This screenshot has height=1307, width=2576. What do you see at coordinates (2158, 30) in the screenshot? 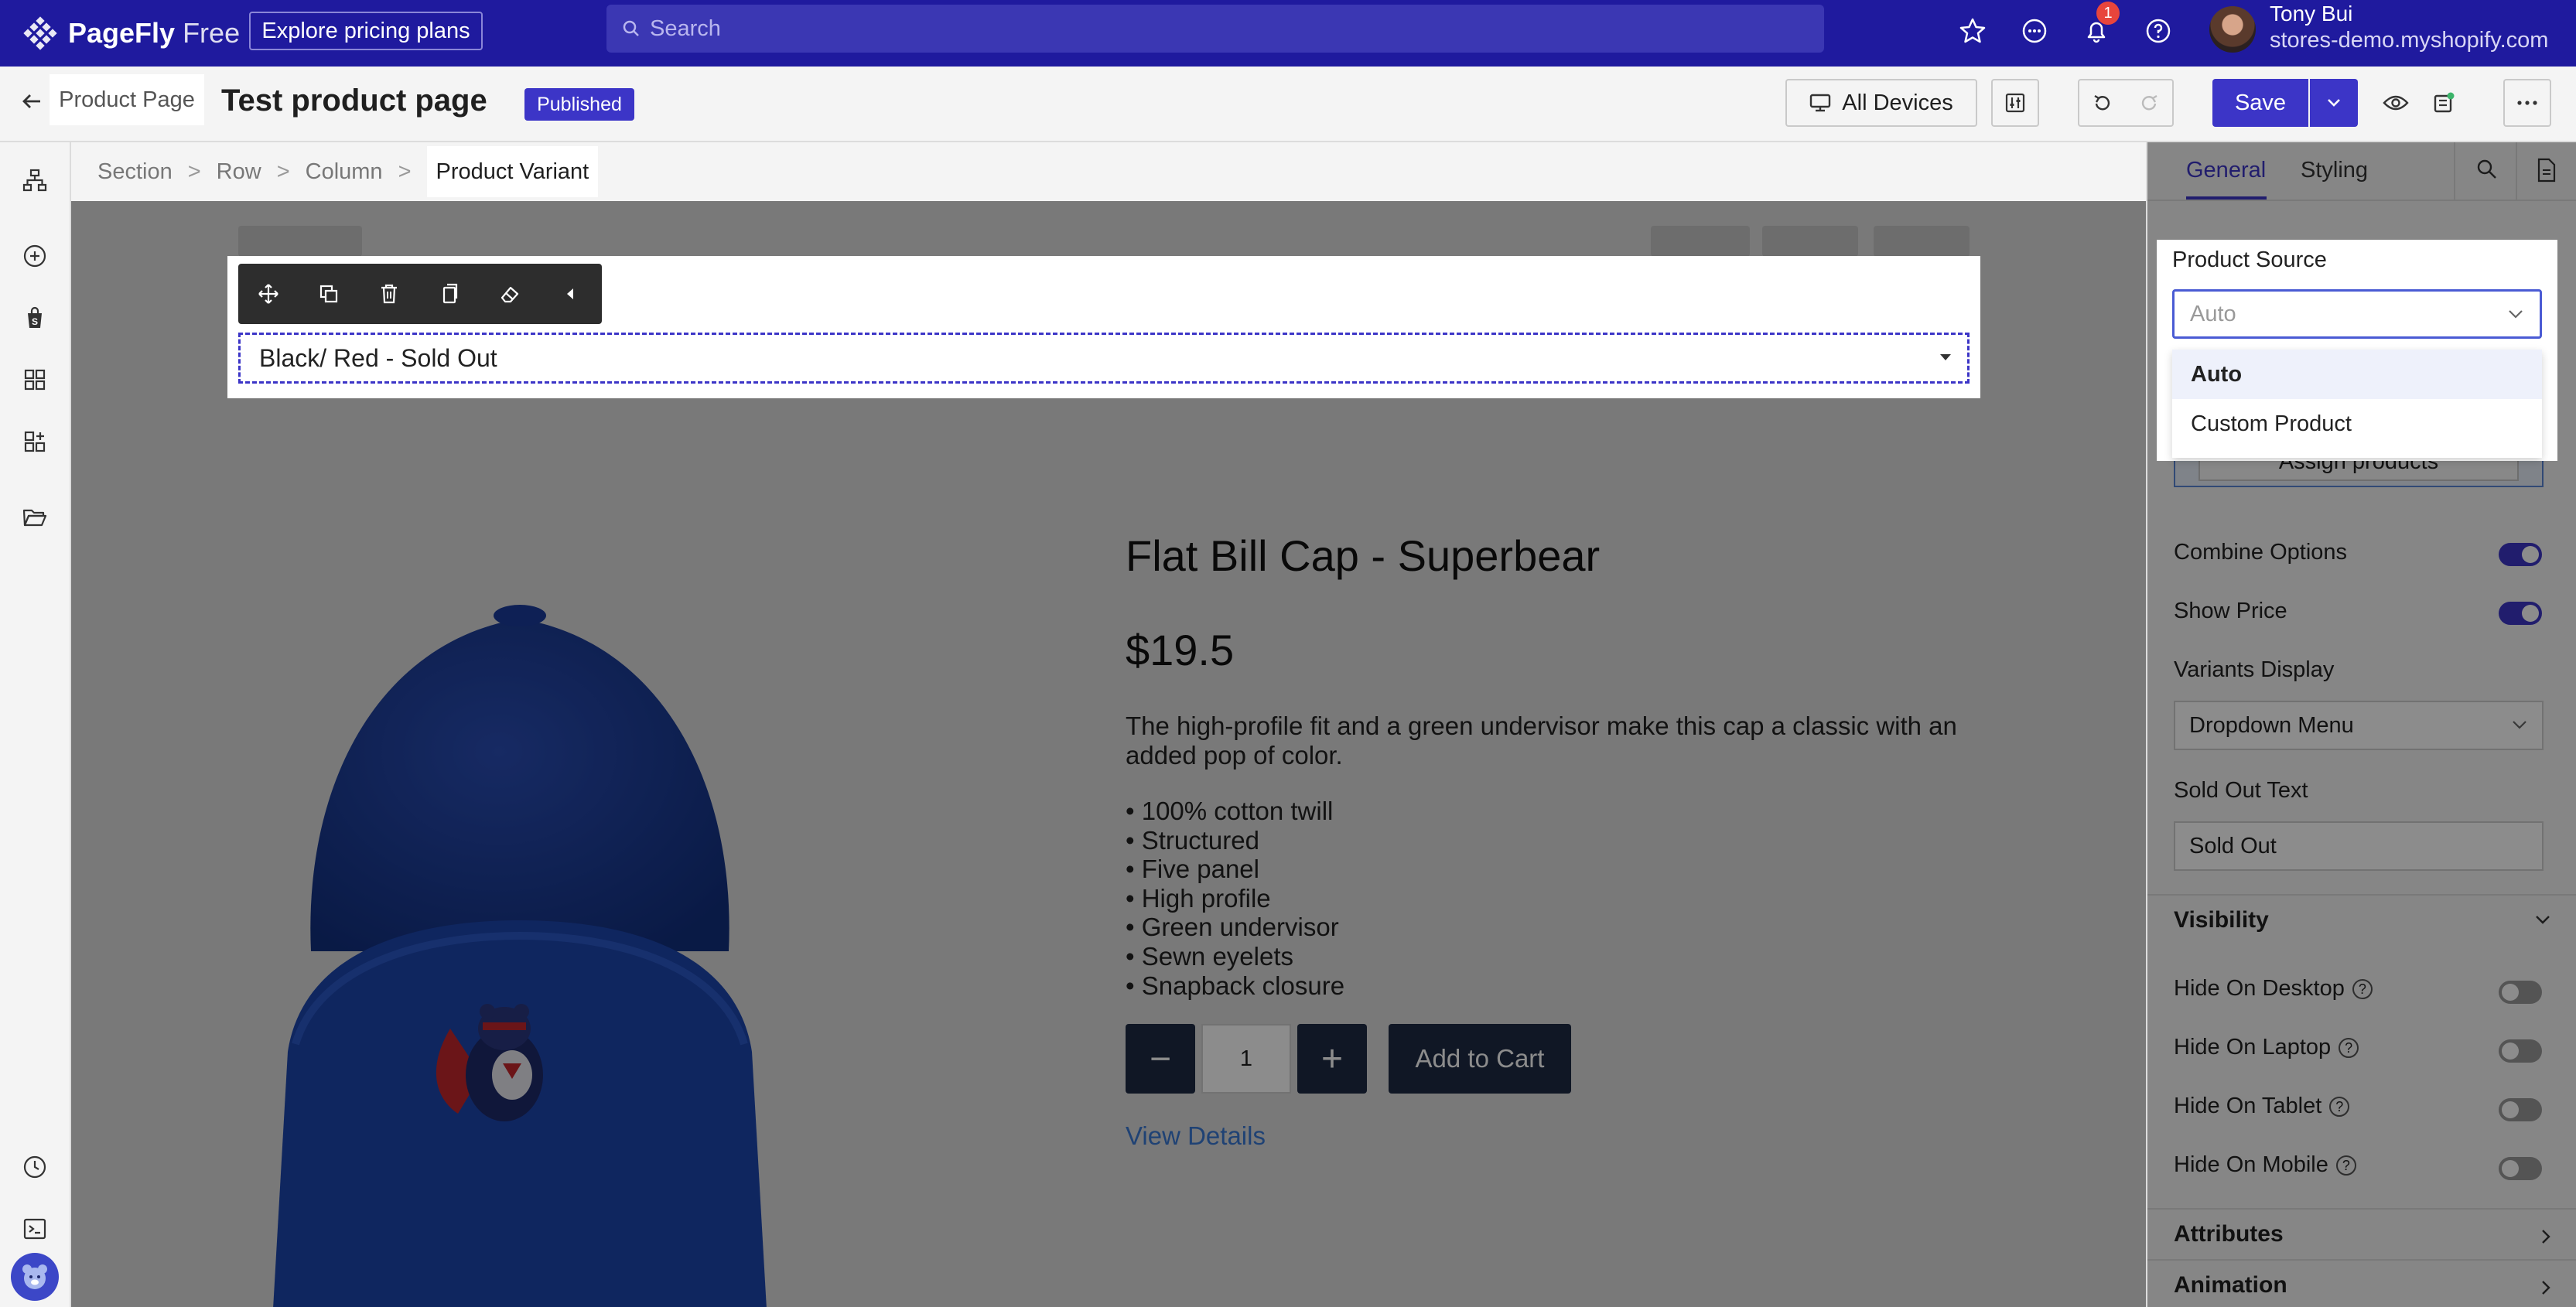
I see `help-icon` at bounding box center [2158, 30].